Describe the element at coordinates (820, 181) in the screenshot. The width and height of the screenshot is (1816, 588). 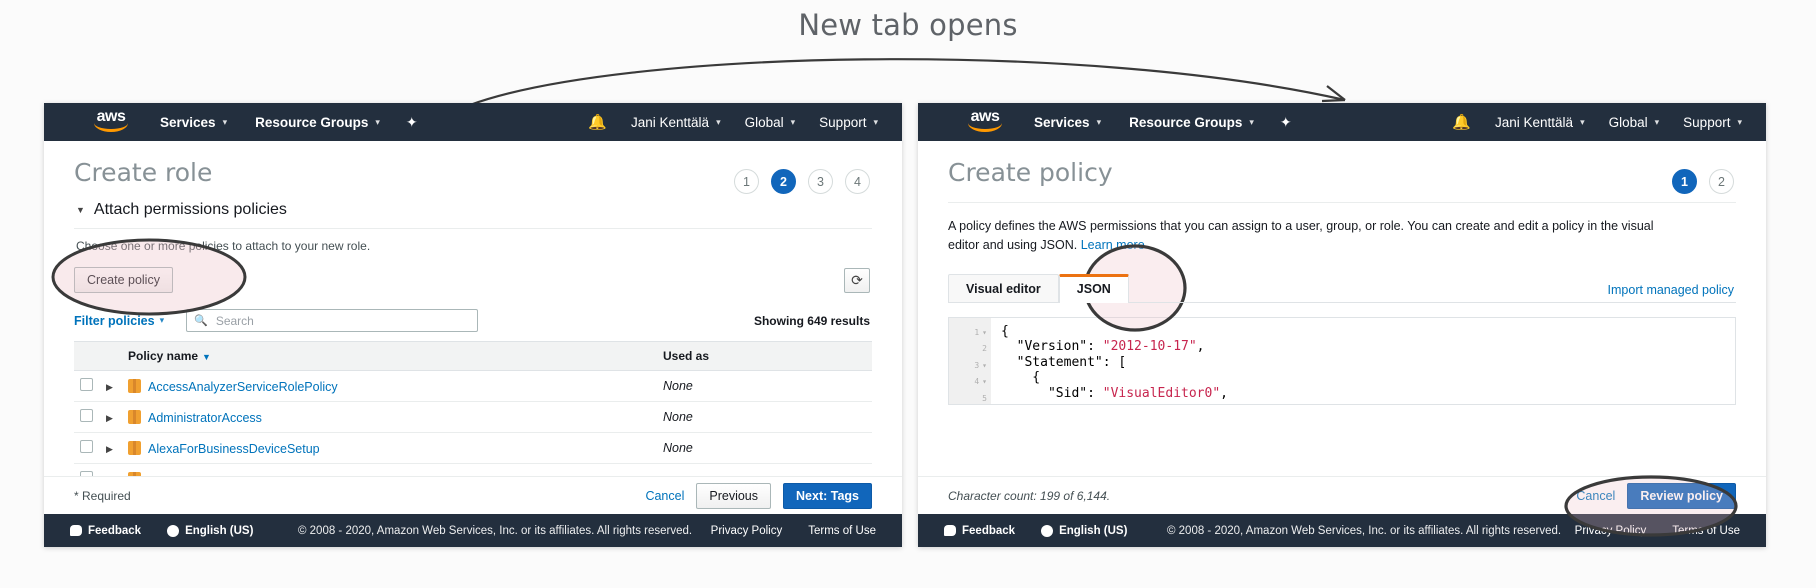
I see `step-3: 3` at that location.